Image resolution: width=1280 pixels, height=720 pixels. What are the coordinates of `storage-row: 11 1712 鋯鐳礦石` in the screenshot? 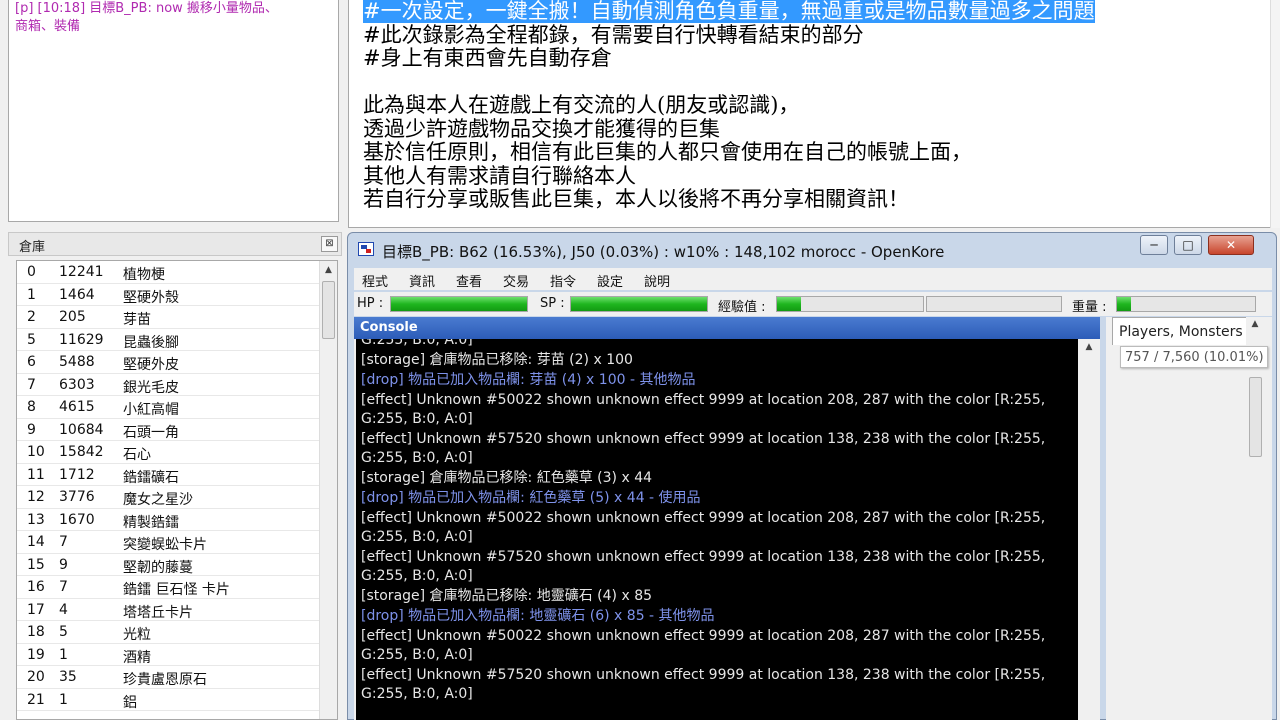 It's located at (177, 475).